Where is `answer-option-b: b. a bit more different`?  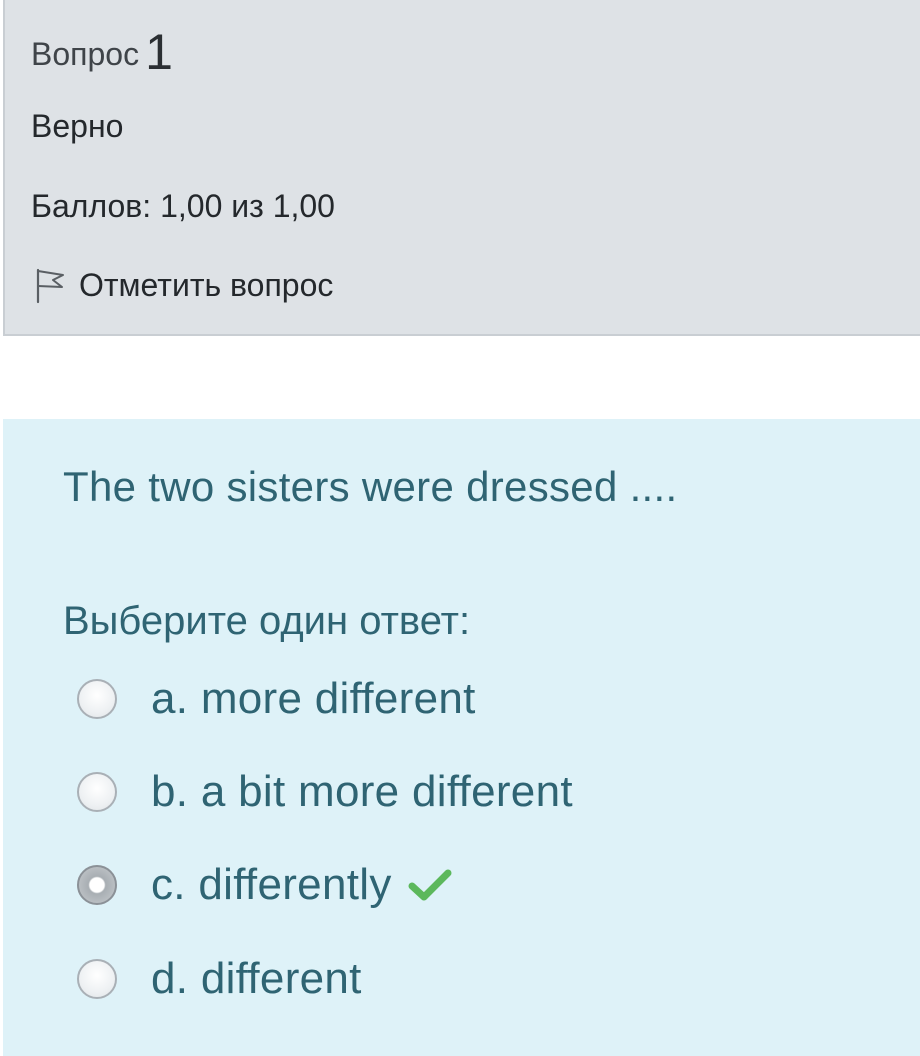
answer-option-b: b. a bit more different is located at coordinates (325, 792).